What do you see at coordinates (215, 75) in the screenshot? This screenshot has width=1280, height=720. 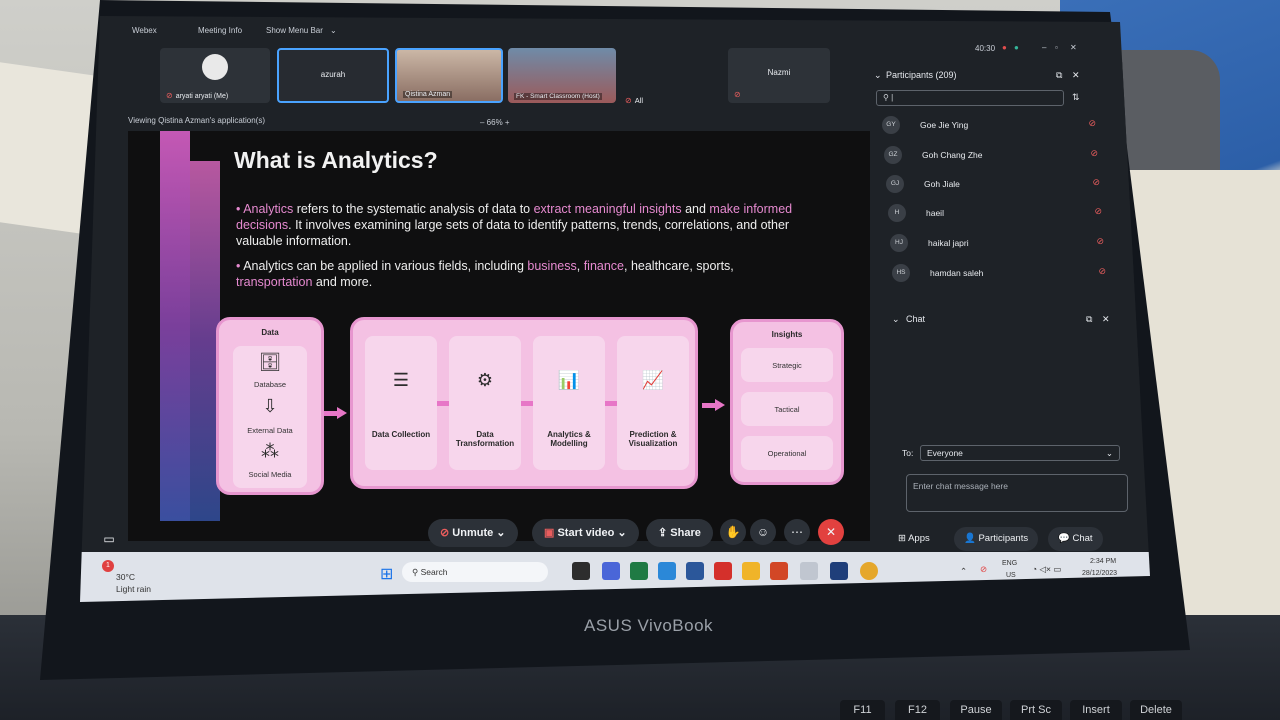 I see `video-tile-me: ⊘ aryati aryati (Me)` at bounding box center [215, 75].